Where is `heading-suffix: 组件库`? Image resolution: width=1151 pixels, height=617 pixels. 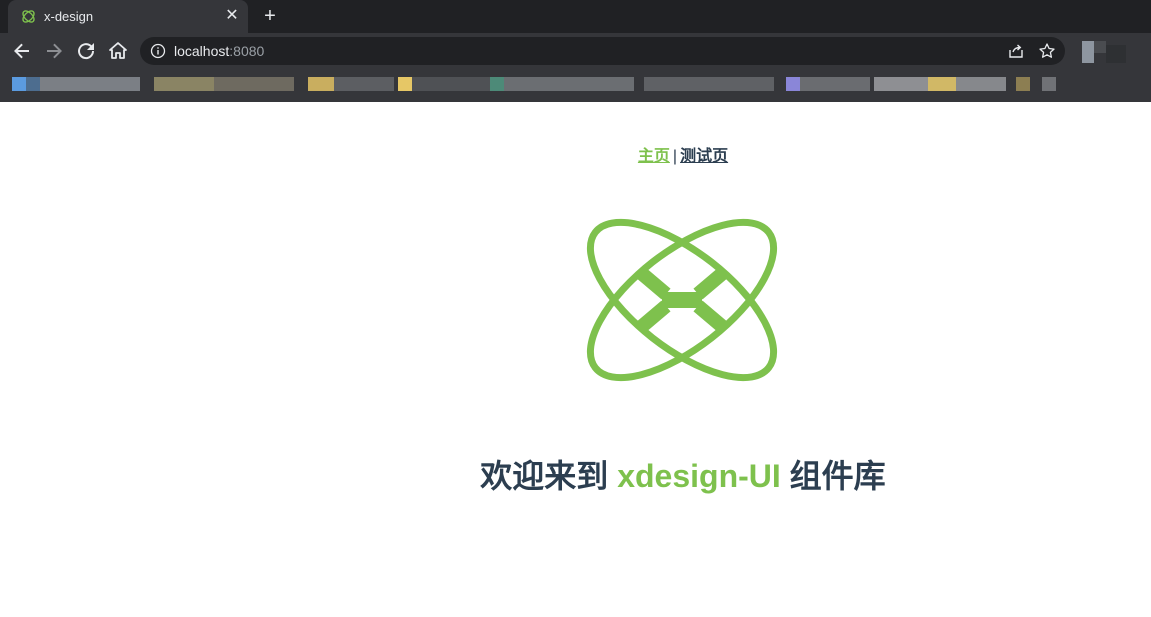 heading-suffix: 组件库 is located at coordinates (833, 476).